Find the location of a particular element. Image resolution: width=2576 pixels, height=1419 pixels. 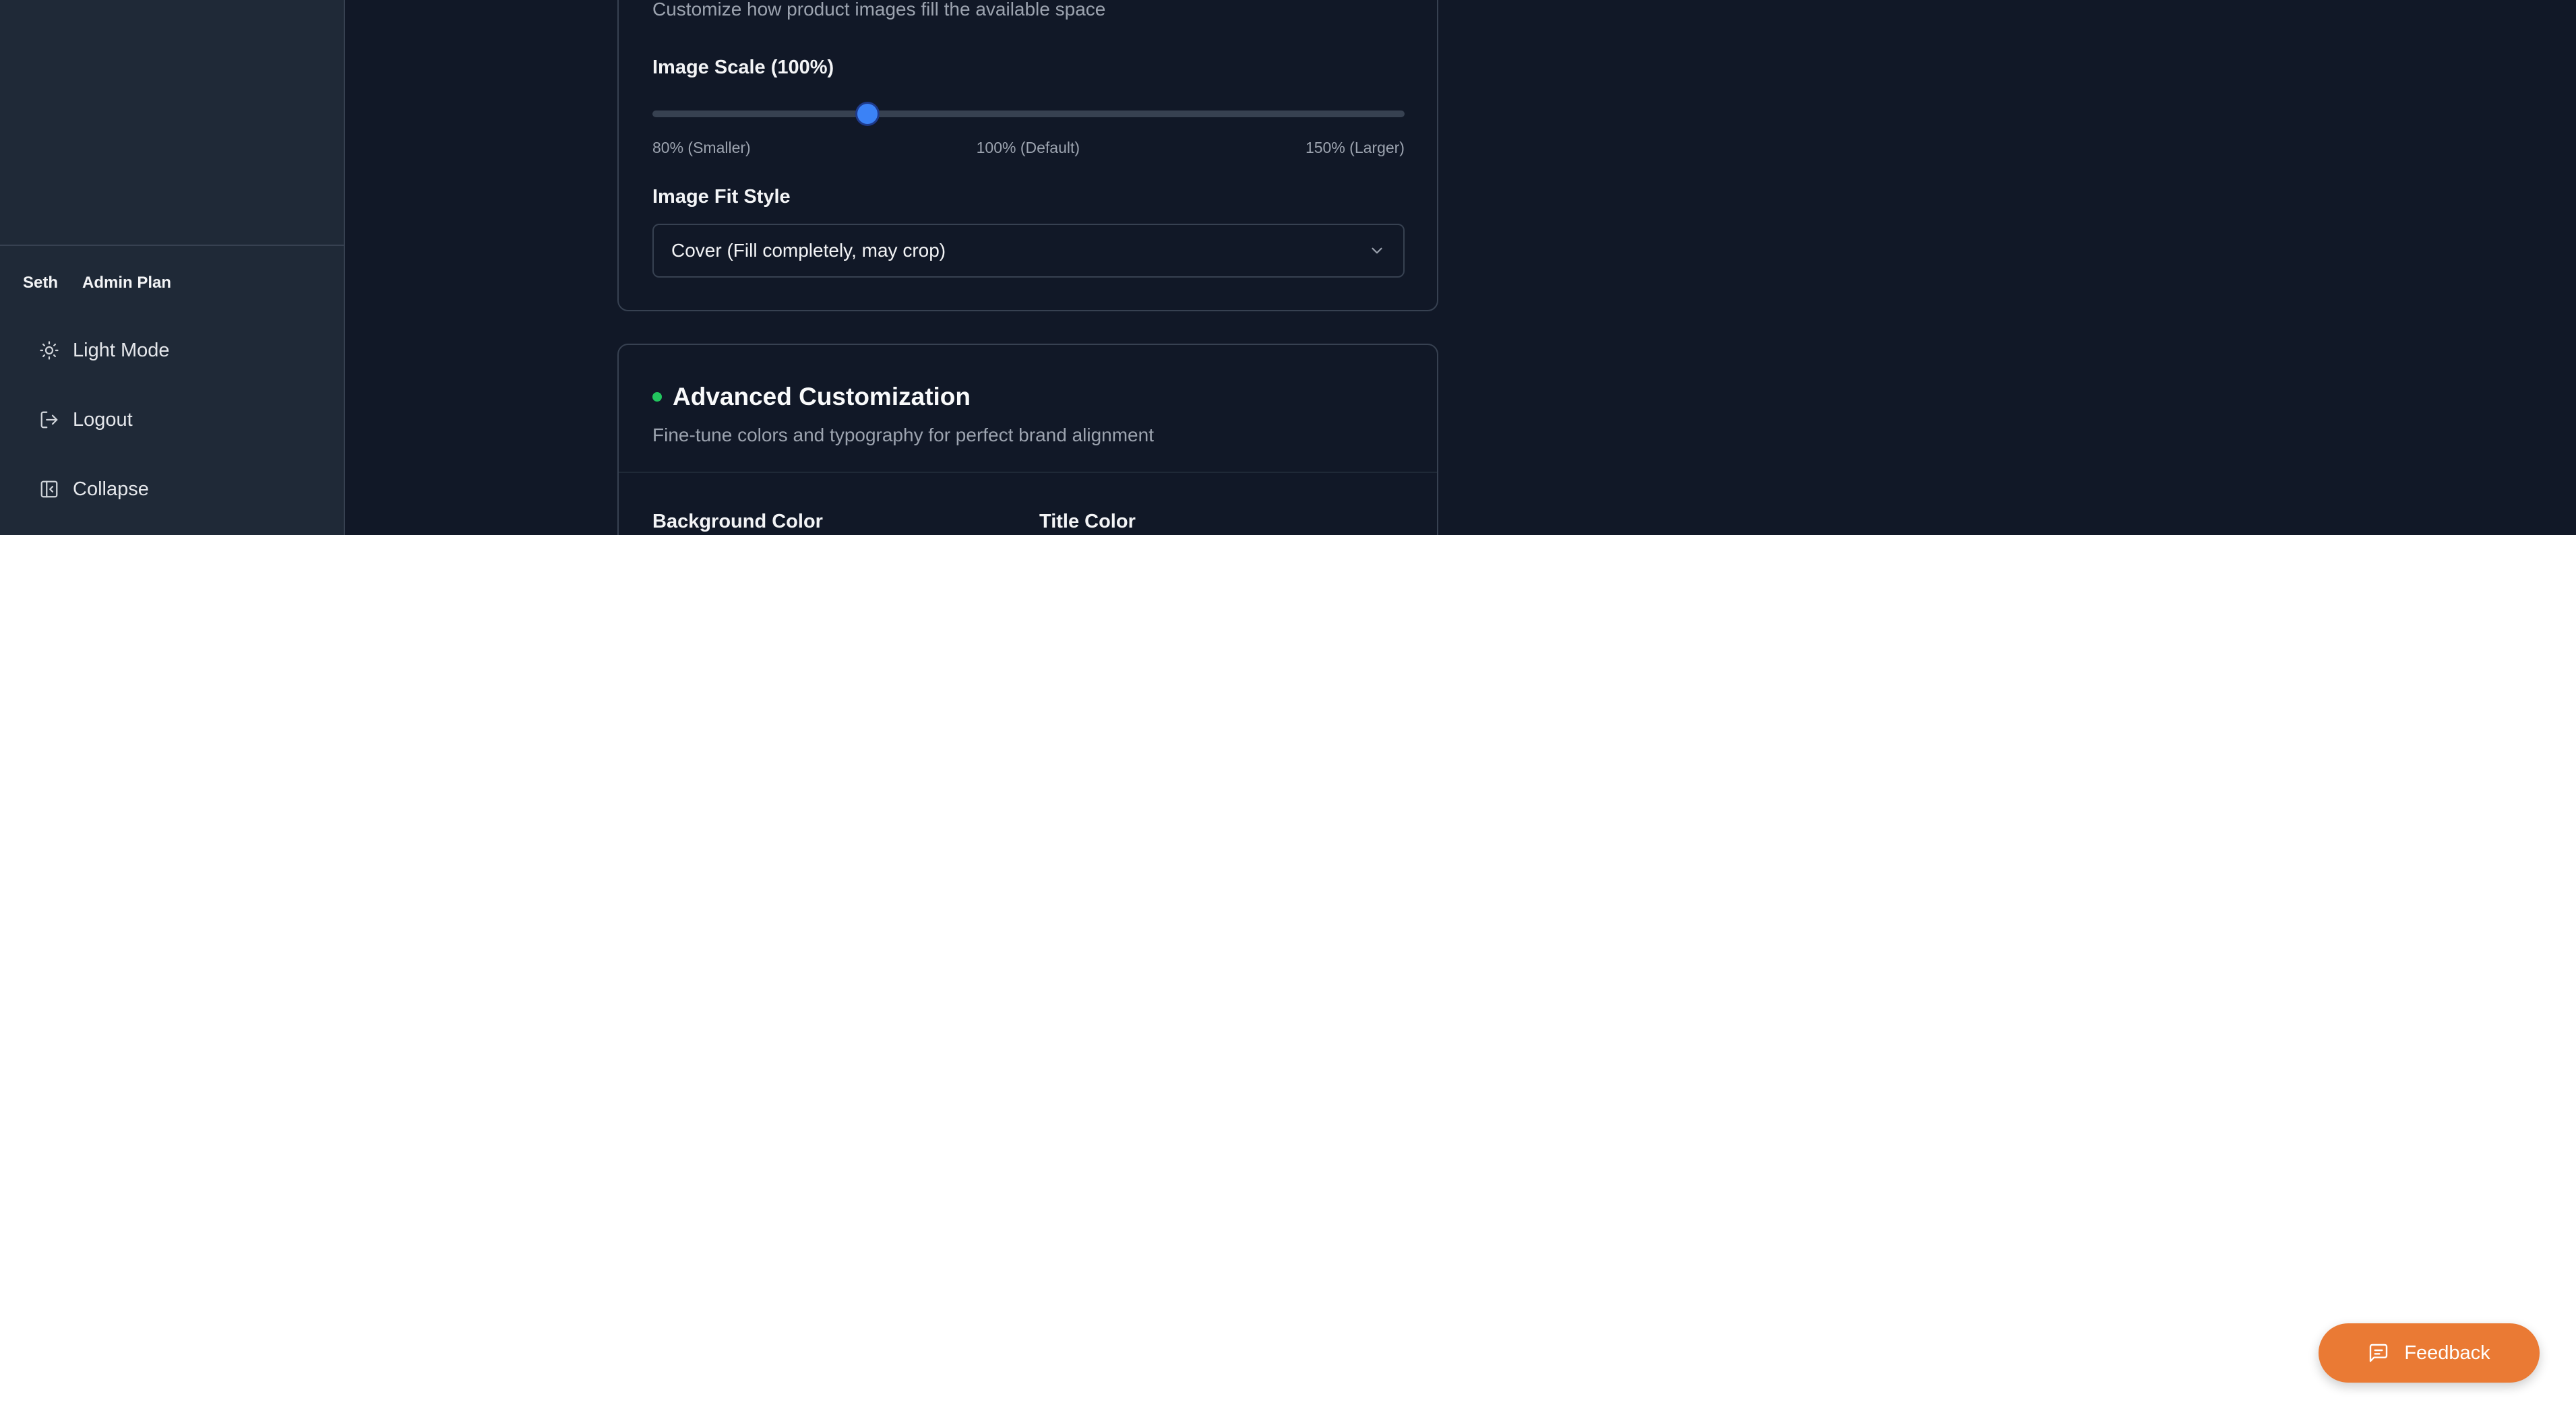

image-fit-label: Image Fit Style is located at coordinates (721, 197).